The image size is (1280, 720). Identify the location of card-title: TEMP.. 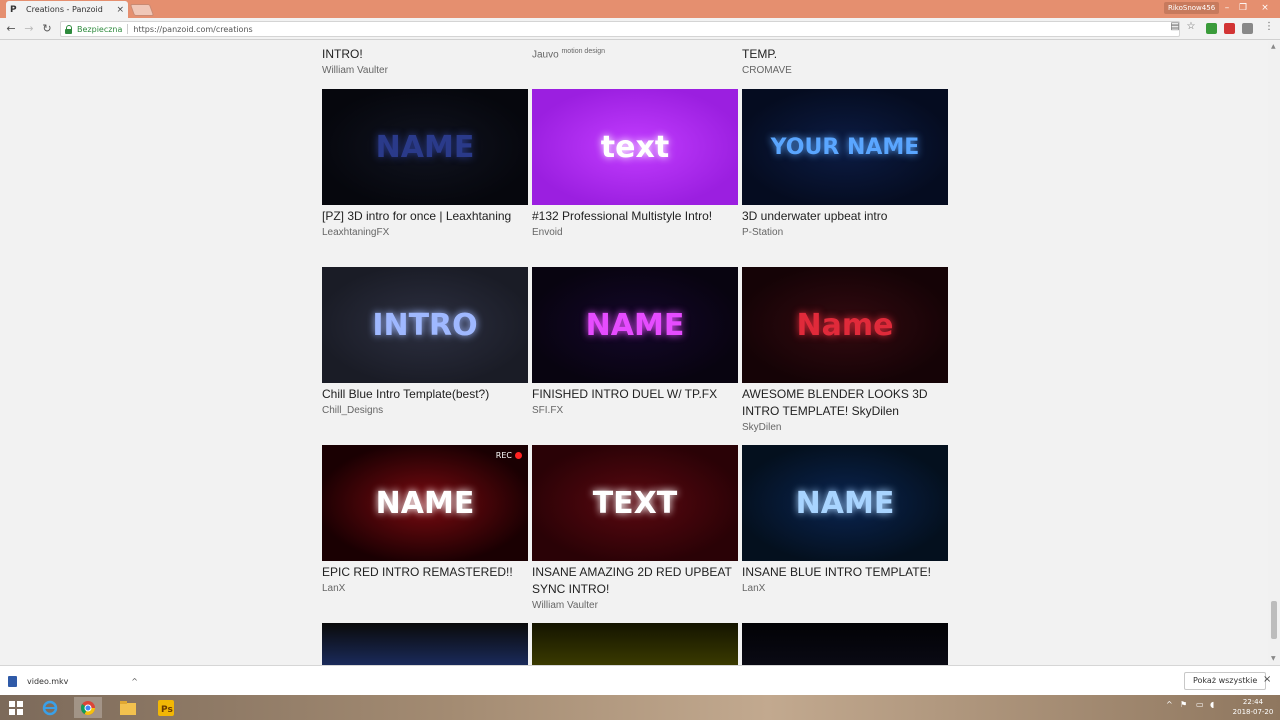
(845, 54).